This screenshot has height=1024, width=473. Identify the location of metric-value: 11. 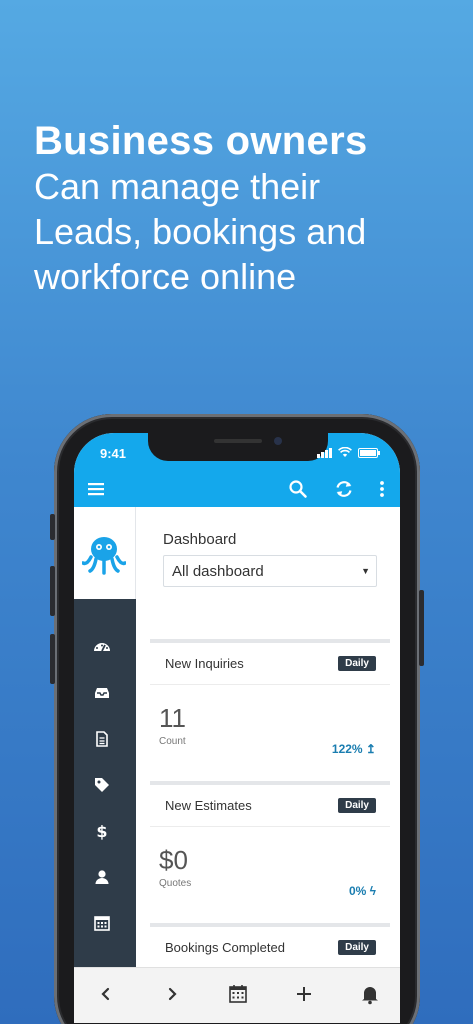
(172, 718).